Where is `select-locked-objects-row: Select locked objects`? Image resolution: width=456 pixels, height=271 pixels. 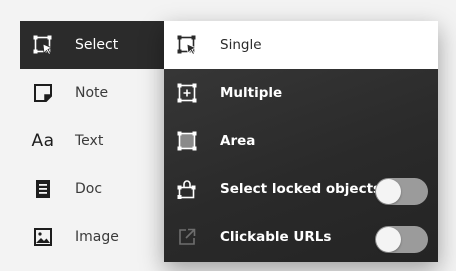
select-locked-objects-row: Select locked objects is located at coordinates (301, 189).